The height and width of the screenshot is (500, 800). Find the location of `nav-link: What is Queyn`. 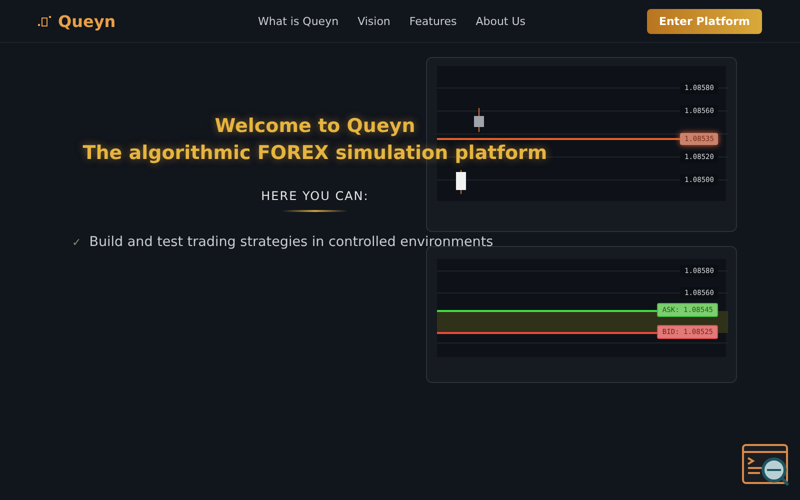

nav-link: What is Queyn is located at coordinates (298, 21).